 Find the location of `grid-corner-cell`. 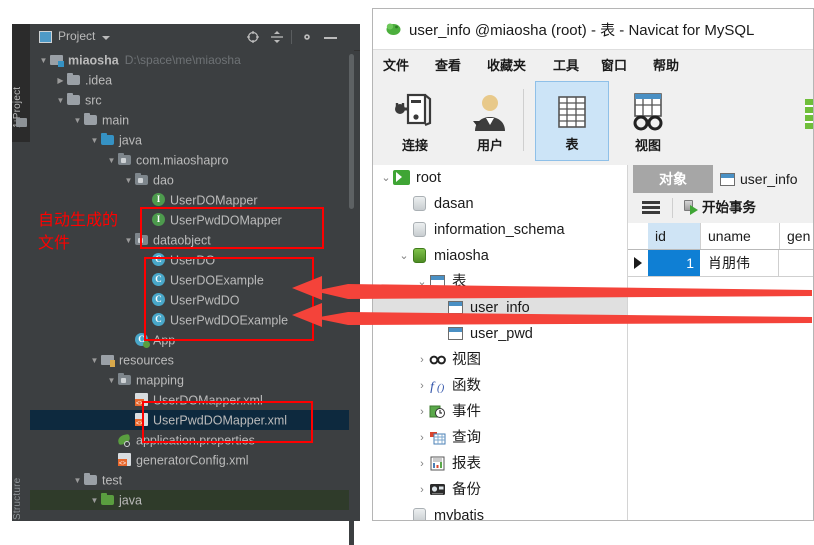

grid-corner-cell is located at coordinates (638, 236).